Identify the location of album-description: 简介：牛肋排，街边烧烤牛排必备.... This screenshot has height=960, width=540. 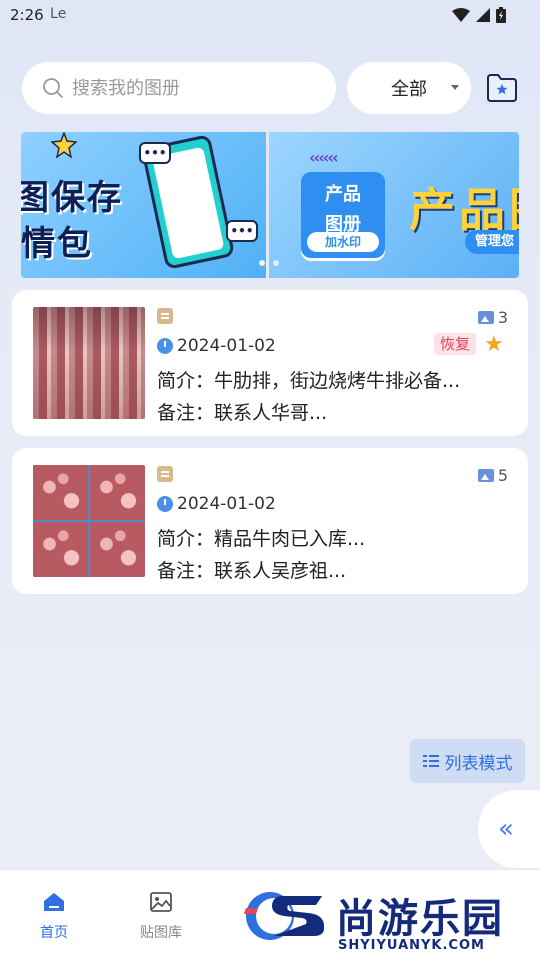
(309, 381).